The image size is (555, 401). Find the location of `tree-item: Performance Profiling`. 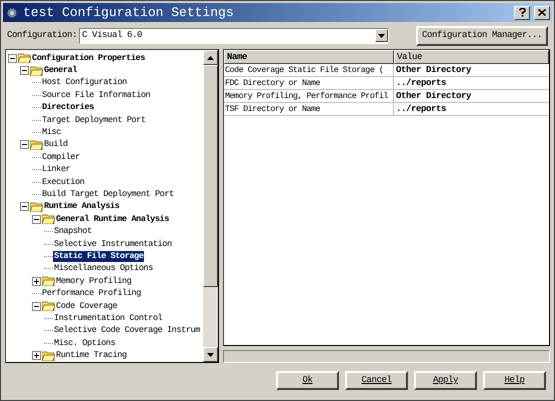

tree-item: Performance Profiling is located at coordinates (91, 294).